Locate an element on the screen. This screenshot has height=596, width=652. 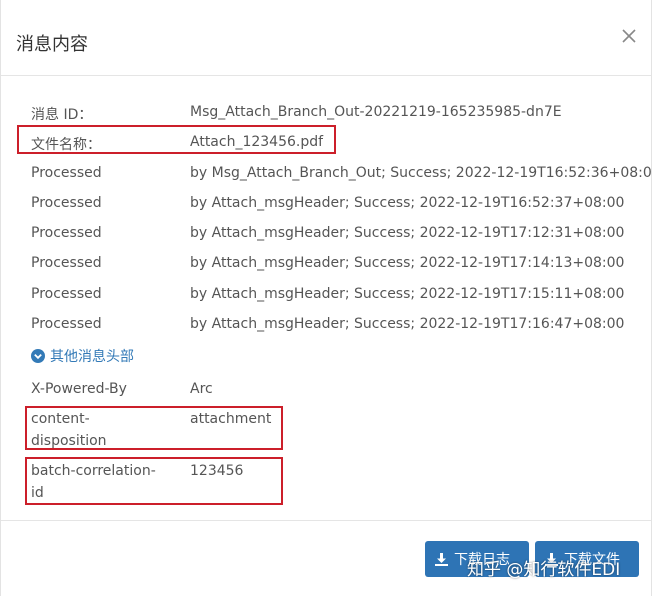
other-headers-toggle: 其他消息头部 is located at coordinates (82, 356).